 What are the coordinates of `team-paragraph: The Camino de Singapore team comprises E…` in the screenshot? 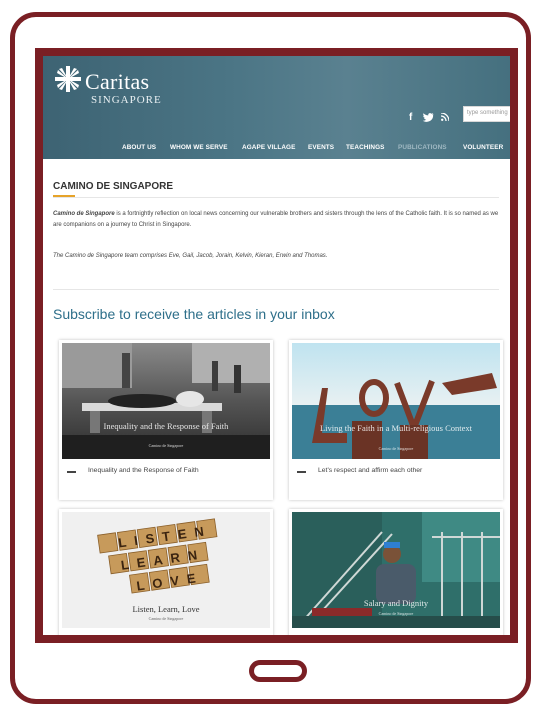 It's located at (190, 256).